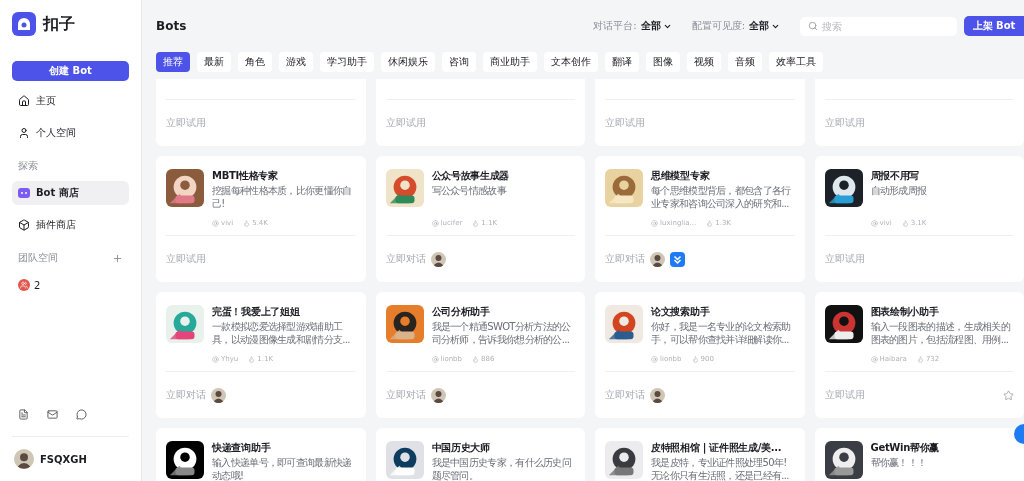  Describe the element at coordinates (70, 225) in the screenshot. I see `nav-item: 插件商店` at that location.